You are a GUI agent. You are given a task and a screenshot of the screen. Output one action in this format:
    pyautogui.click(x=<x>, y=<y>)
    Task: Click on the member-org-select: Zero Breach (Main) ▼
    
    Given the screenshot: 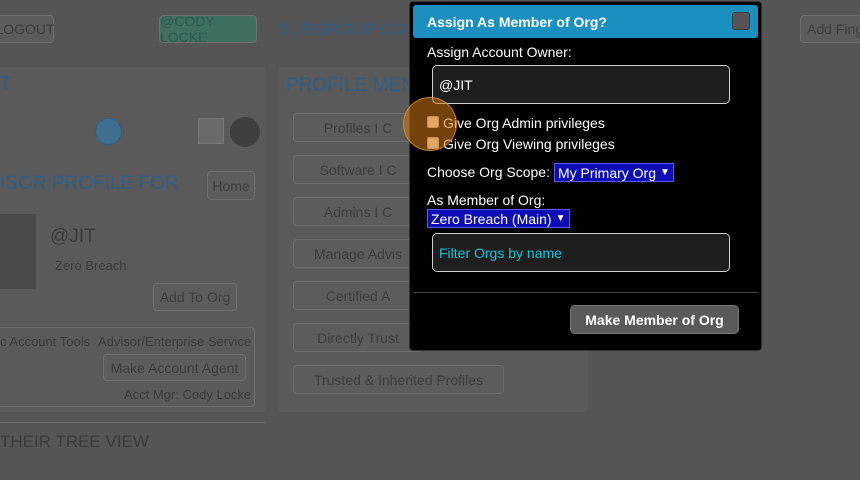 What is the action you would take?
    pyautogui.click(x=498, y=218)
    